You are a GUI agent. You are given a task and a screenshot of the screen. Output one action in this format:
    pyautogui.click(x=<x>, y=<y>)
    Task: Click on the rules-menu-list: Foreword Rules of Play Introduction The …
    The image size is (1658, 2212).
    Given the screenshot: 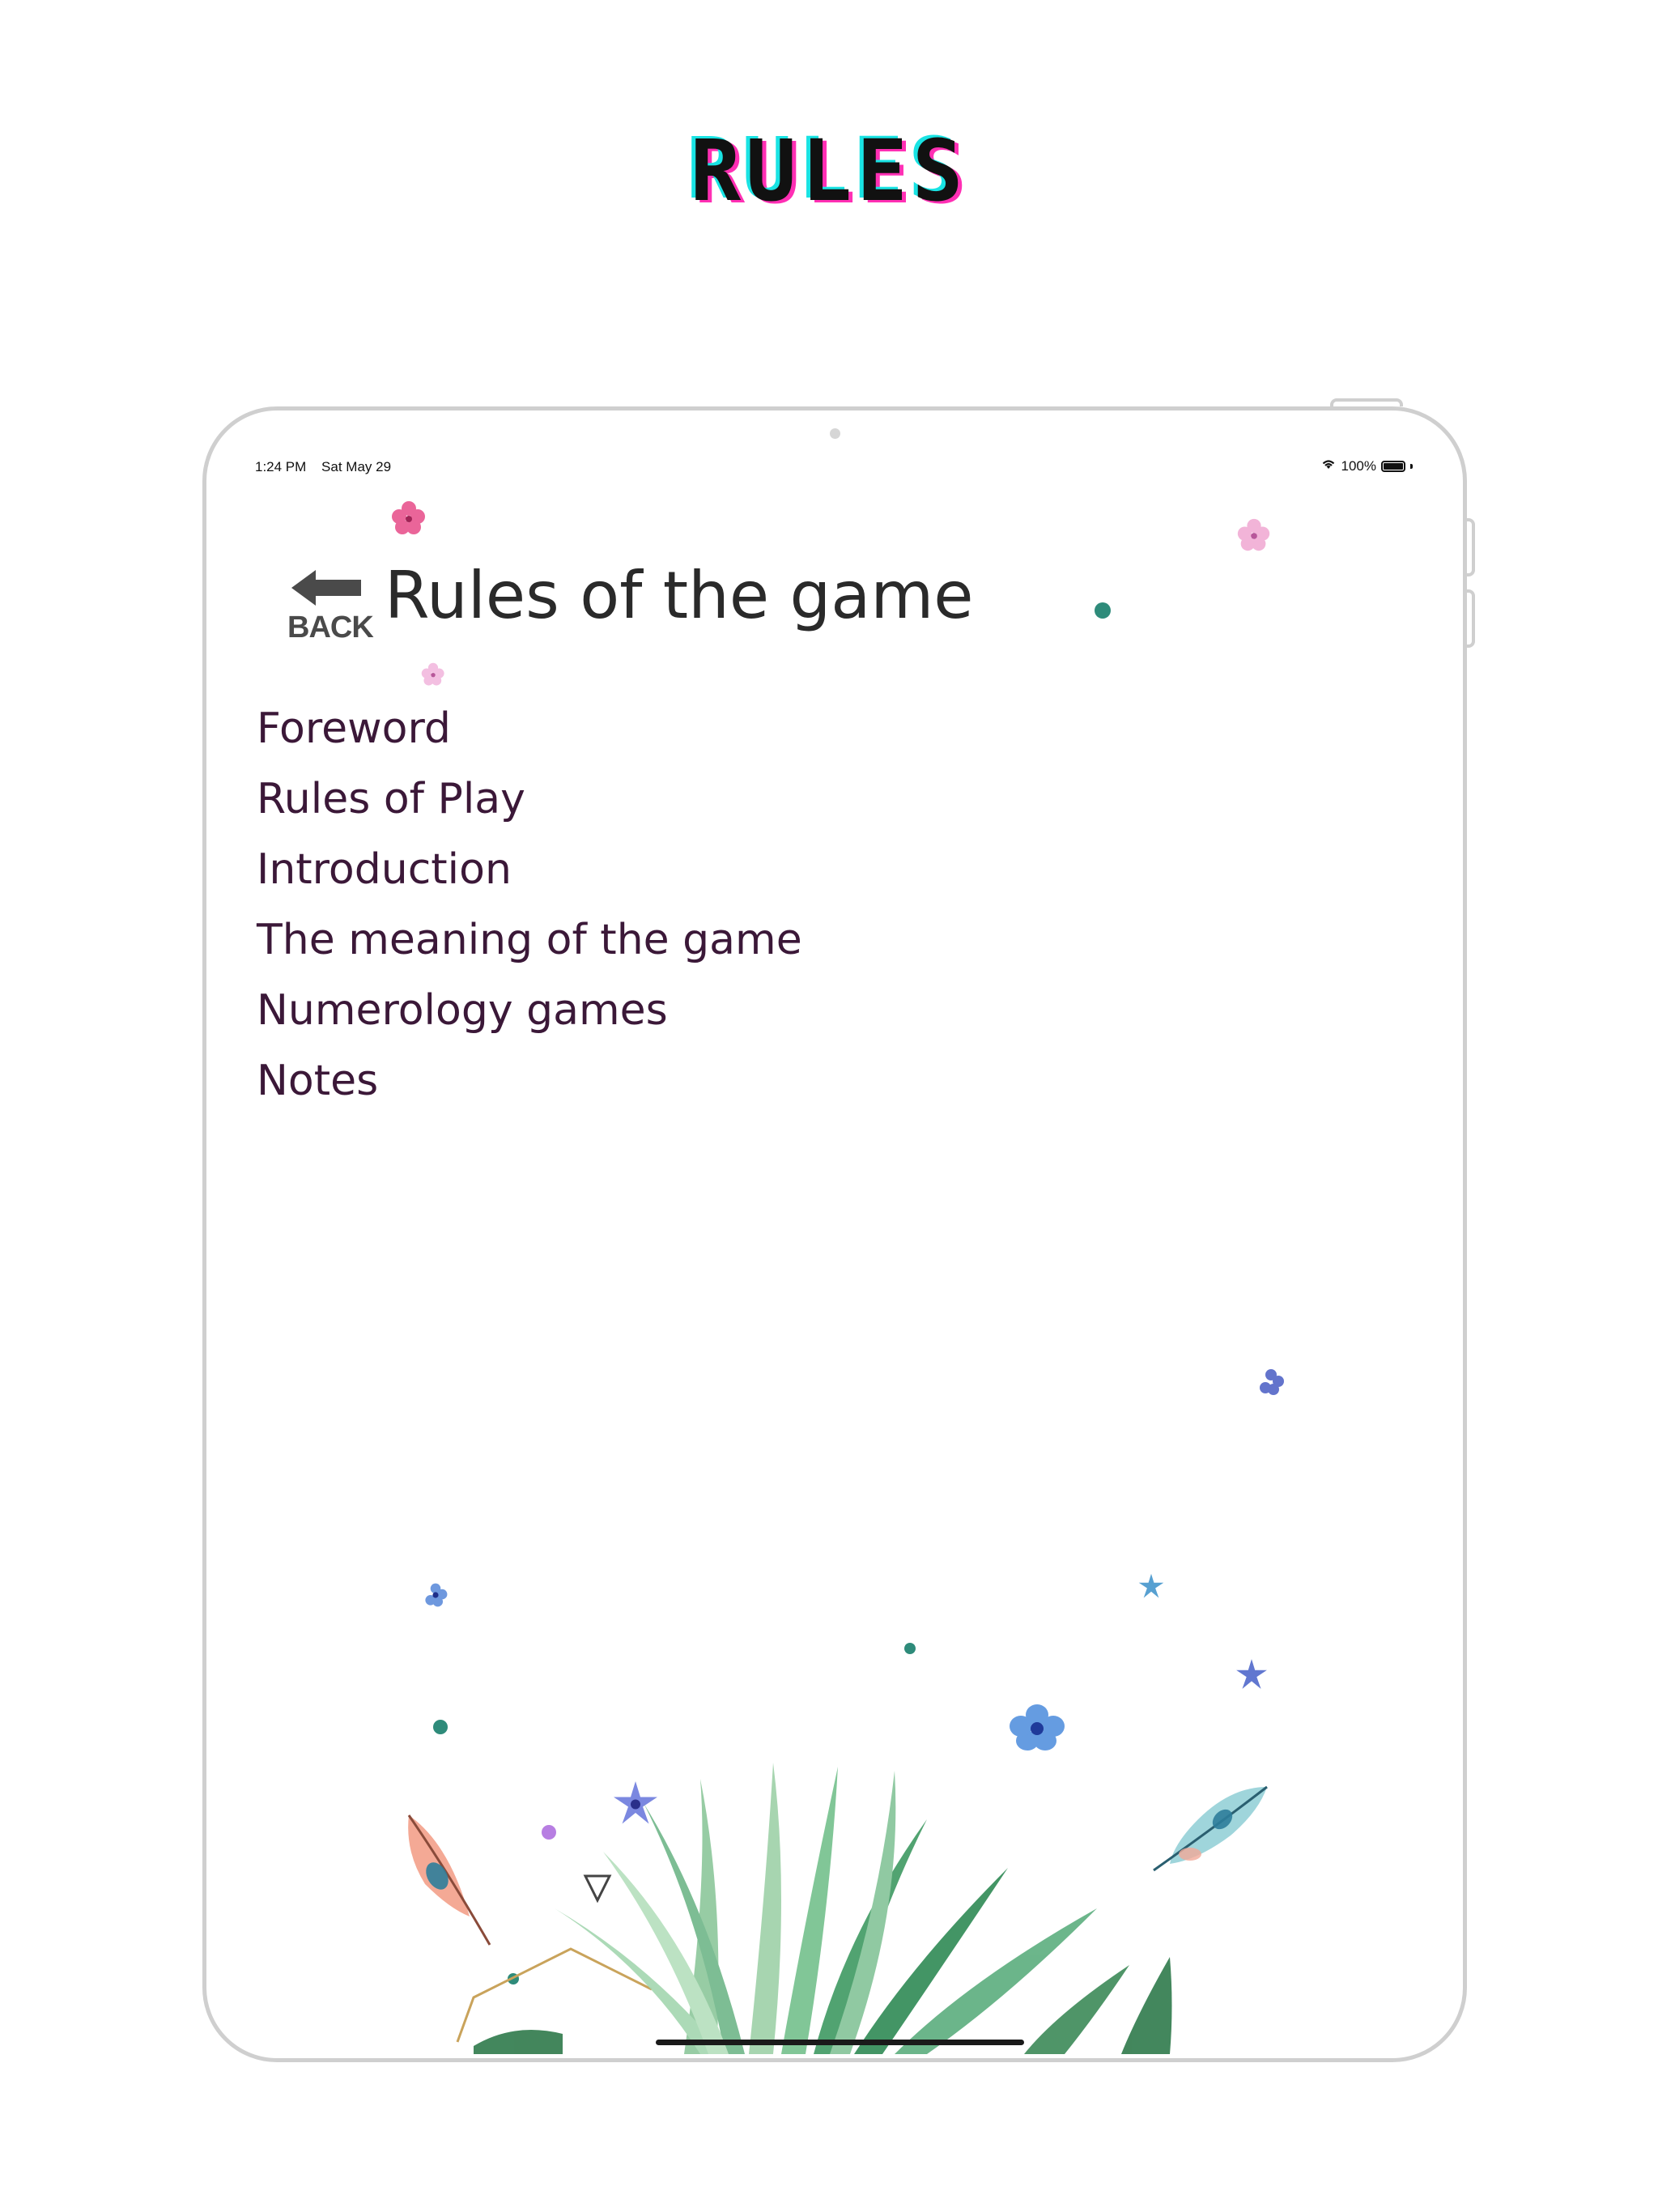 What is the action you would take?
    pyautogui.click(x=529, y=906)
    